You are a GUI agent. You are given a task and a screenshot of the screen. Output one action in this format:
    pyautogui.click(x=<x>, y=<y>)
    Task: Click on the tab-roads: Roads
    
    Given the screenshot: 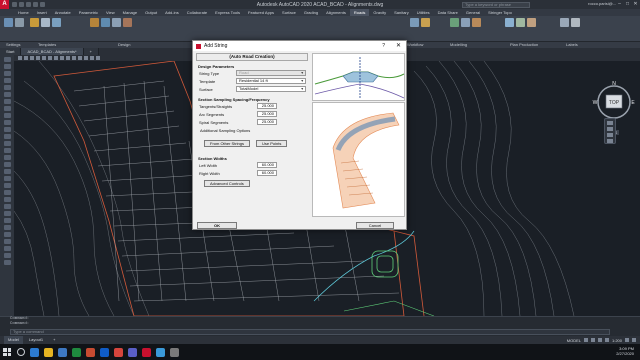 What is the action you would take?
    pyautogui.click(x=359, y=12)
    